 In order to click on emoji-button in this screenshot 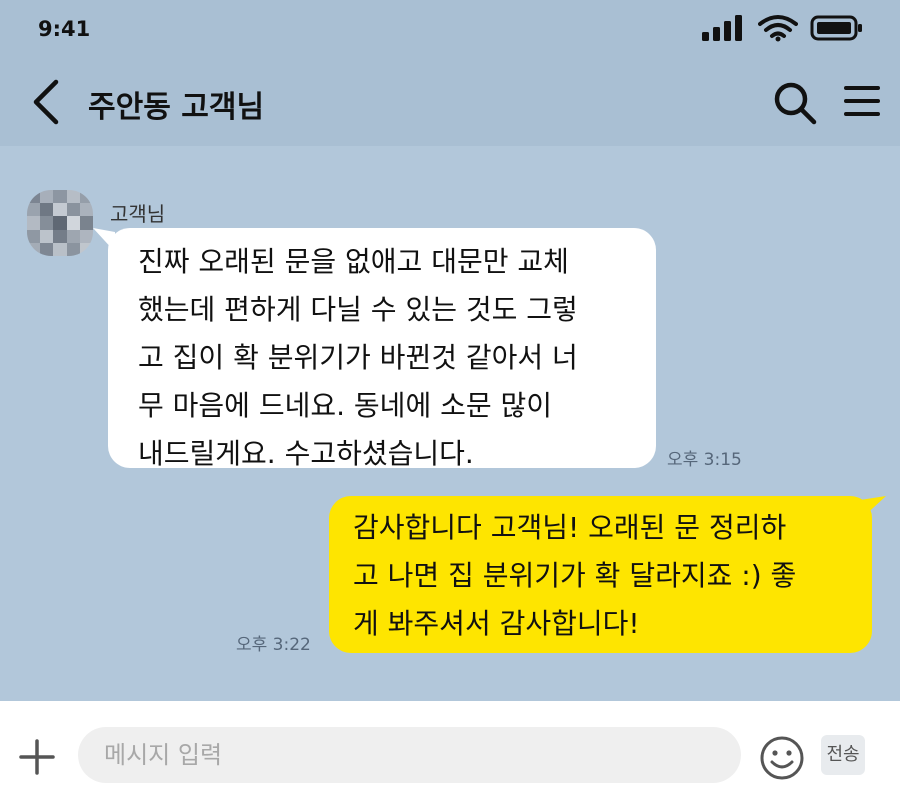, I will do `click(782, 758)`.